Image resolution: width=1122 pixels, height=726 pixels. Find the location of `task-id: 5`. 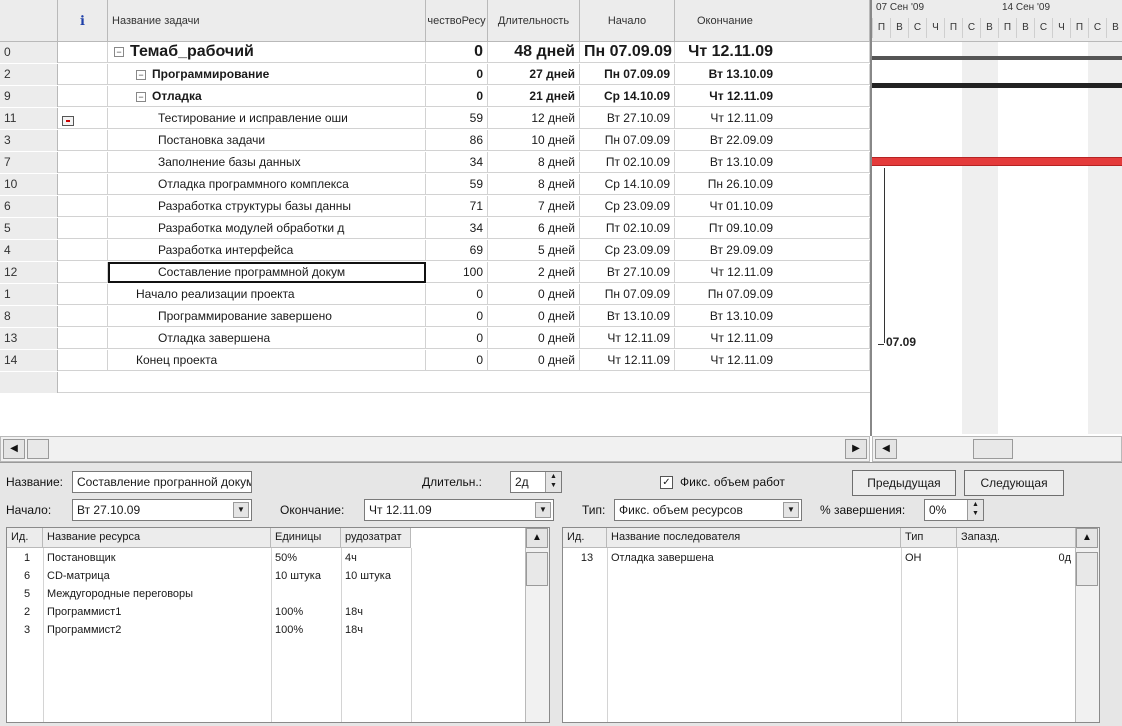

task-id: 5 is located at coordinates (29, 228).